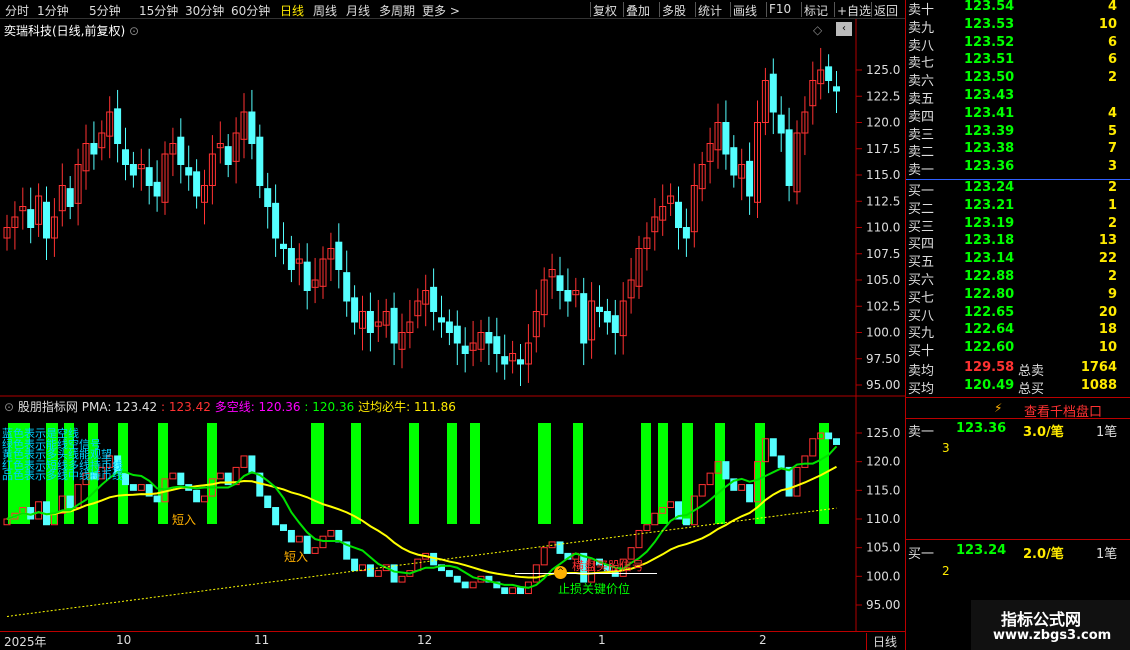 This screenshot has height=650, width=1130. What do you see at coordinates (1013, 552) in the screenshot?
I see `l2-bid1-row: 买一 123.24 2.0/笔 1笔` at bounding box center [1013, 552].